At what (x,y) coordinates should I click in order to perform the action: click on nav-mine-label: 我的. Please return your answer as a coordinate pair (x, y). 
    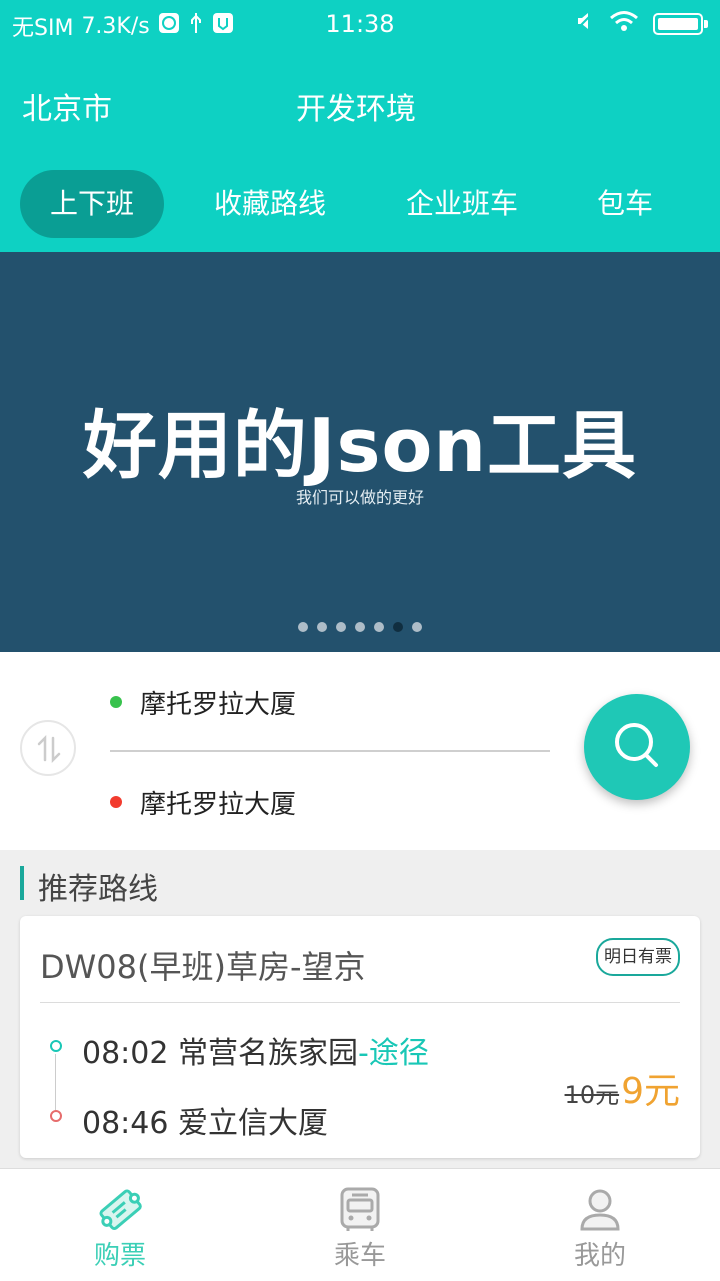
    Looking at the image, I should click on (599, 1256).